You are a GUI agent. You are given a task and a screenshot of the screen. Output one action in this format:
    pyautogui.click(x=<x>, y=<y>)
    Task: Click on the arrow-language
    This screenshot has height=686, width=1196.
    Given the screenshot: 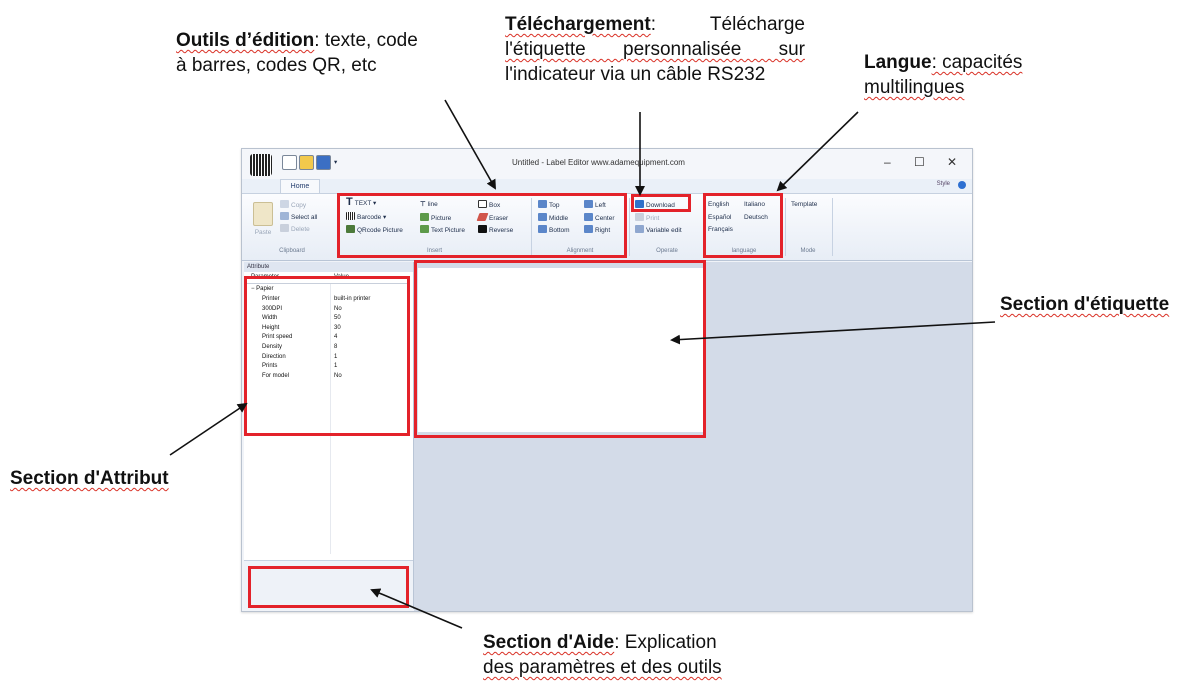 What is the action you would take?
    pyautogui.click(x=817, y=151)
    